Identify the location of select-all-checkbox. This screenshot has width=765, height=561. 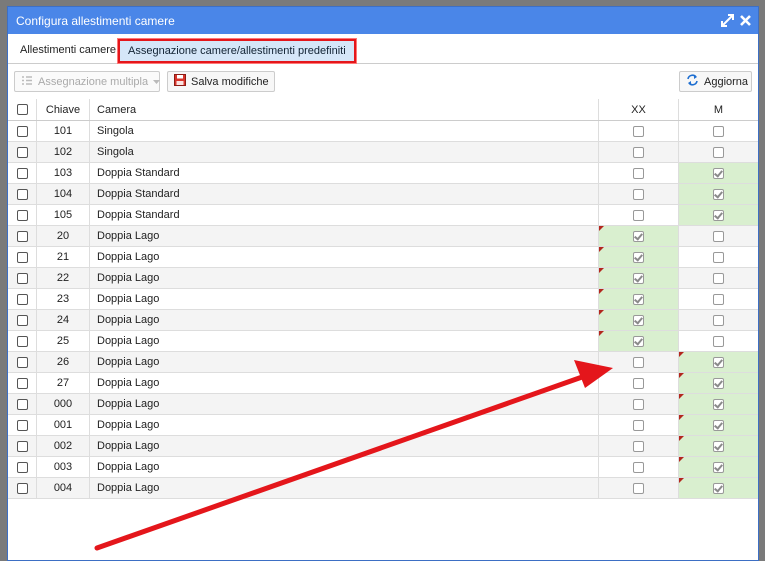
(22, 109).